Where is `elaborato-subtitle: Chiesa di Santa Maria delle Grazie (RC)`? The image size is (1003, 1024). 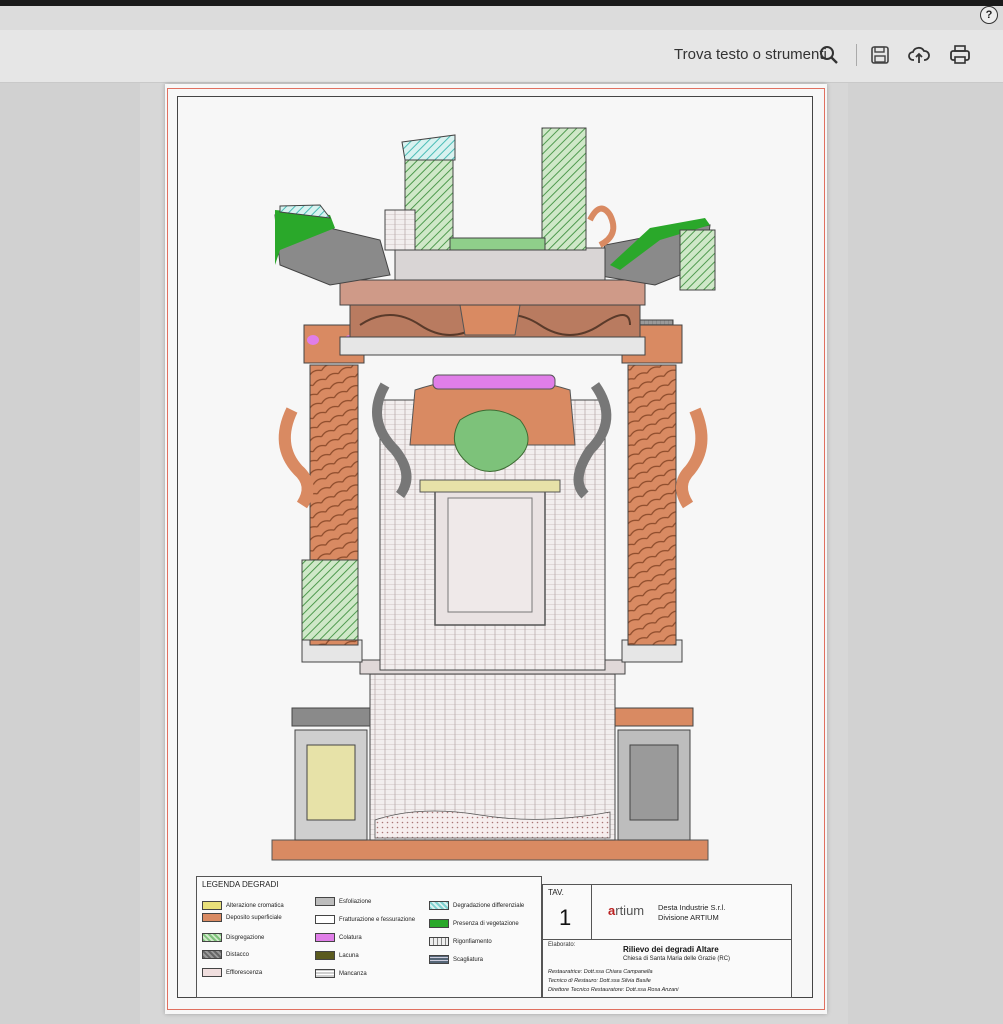 elaborato-subtitle: Chiesa di Santa Maria delle Grazie (RC) is located at coordinates (677, 959).